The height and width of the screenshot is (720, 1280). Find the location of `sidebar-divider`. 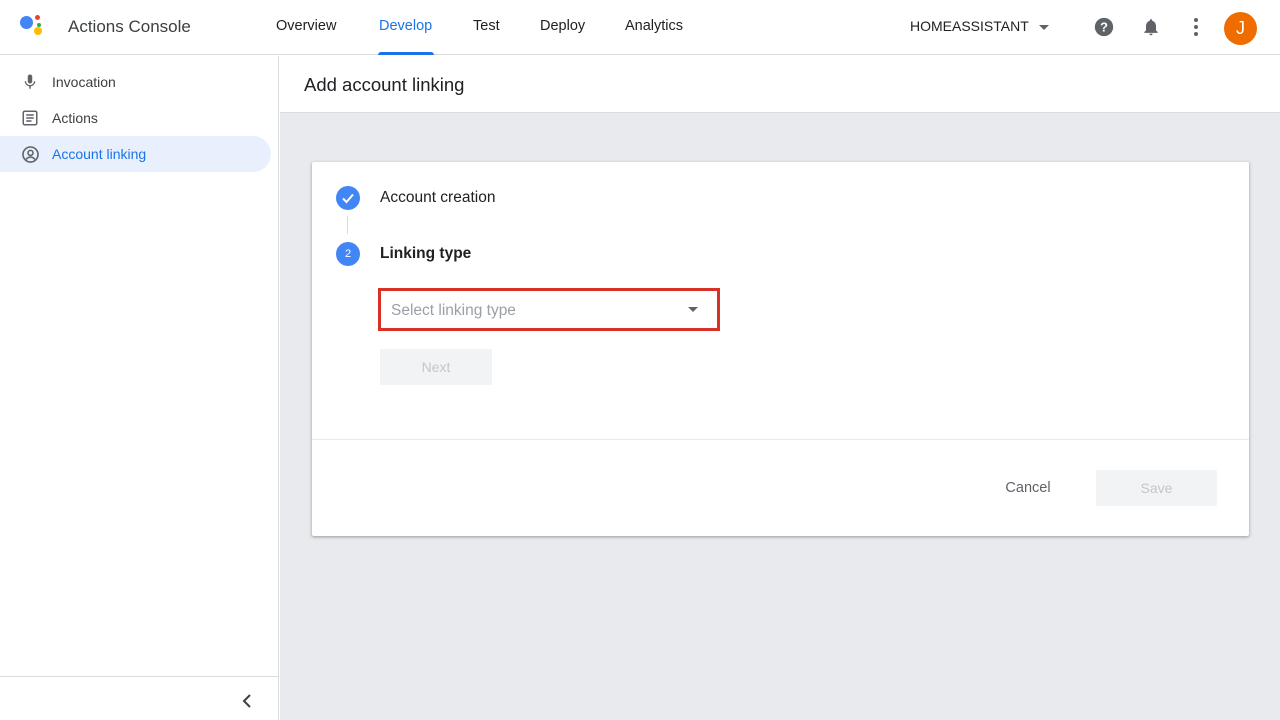

sidebar-divider is located at coordinates (139, 676).